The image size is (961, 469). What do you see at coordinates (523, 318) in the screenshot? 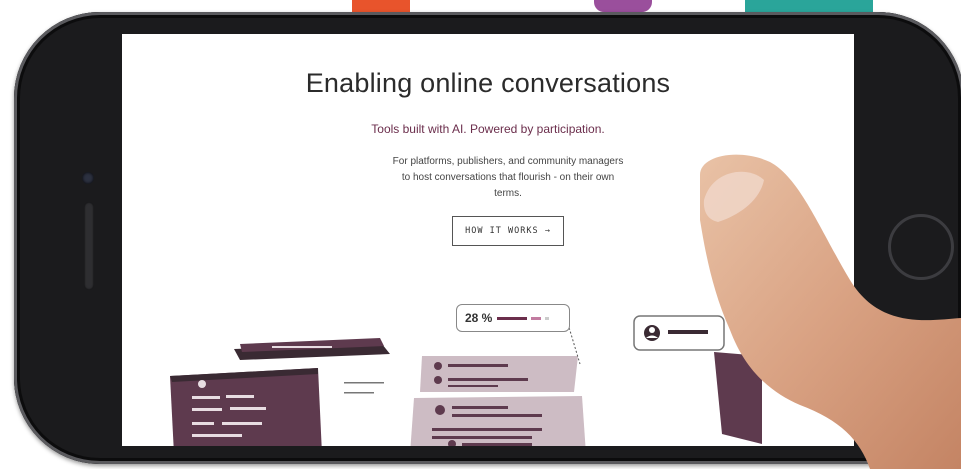
I see `percentage-bar` at bounding box center [523, 318].